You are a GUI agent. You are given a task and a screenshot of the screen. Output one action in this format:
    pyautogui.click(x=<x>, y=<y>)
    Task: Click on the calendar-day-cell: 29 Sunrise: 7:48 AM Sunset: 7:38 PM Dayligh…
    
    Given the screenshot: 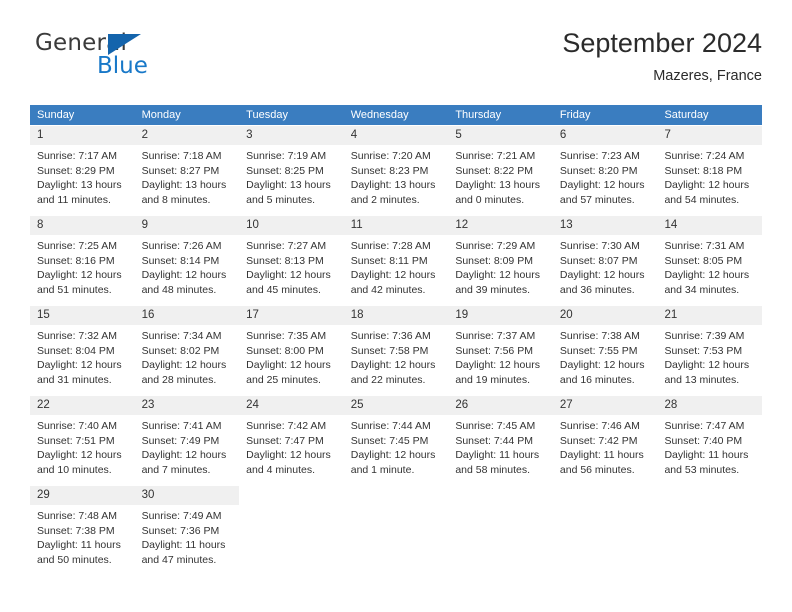 What is the action you would take?
    pyautogui.click(x=82, y=529)
    